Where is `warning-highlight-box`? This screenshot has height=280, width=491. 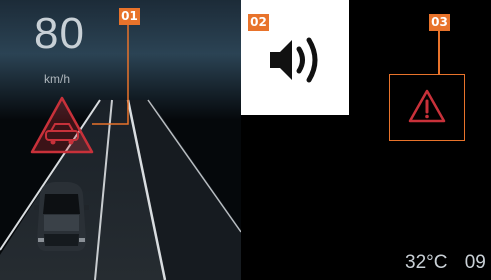
warning-highlight-box is located at coordinates (427, 107).